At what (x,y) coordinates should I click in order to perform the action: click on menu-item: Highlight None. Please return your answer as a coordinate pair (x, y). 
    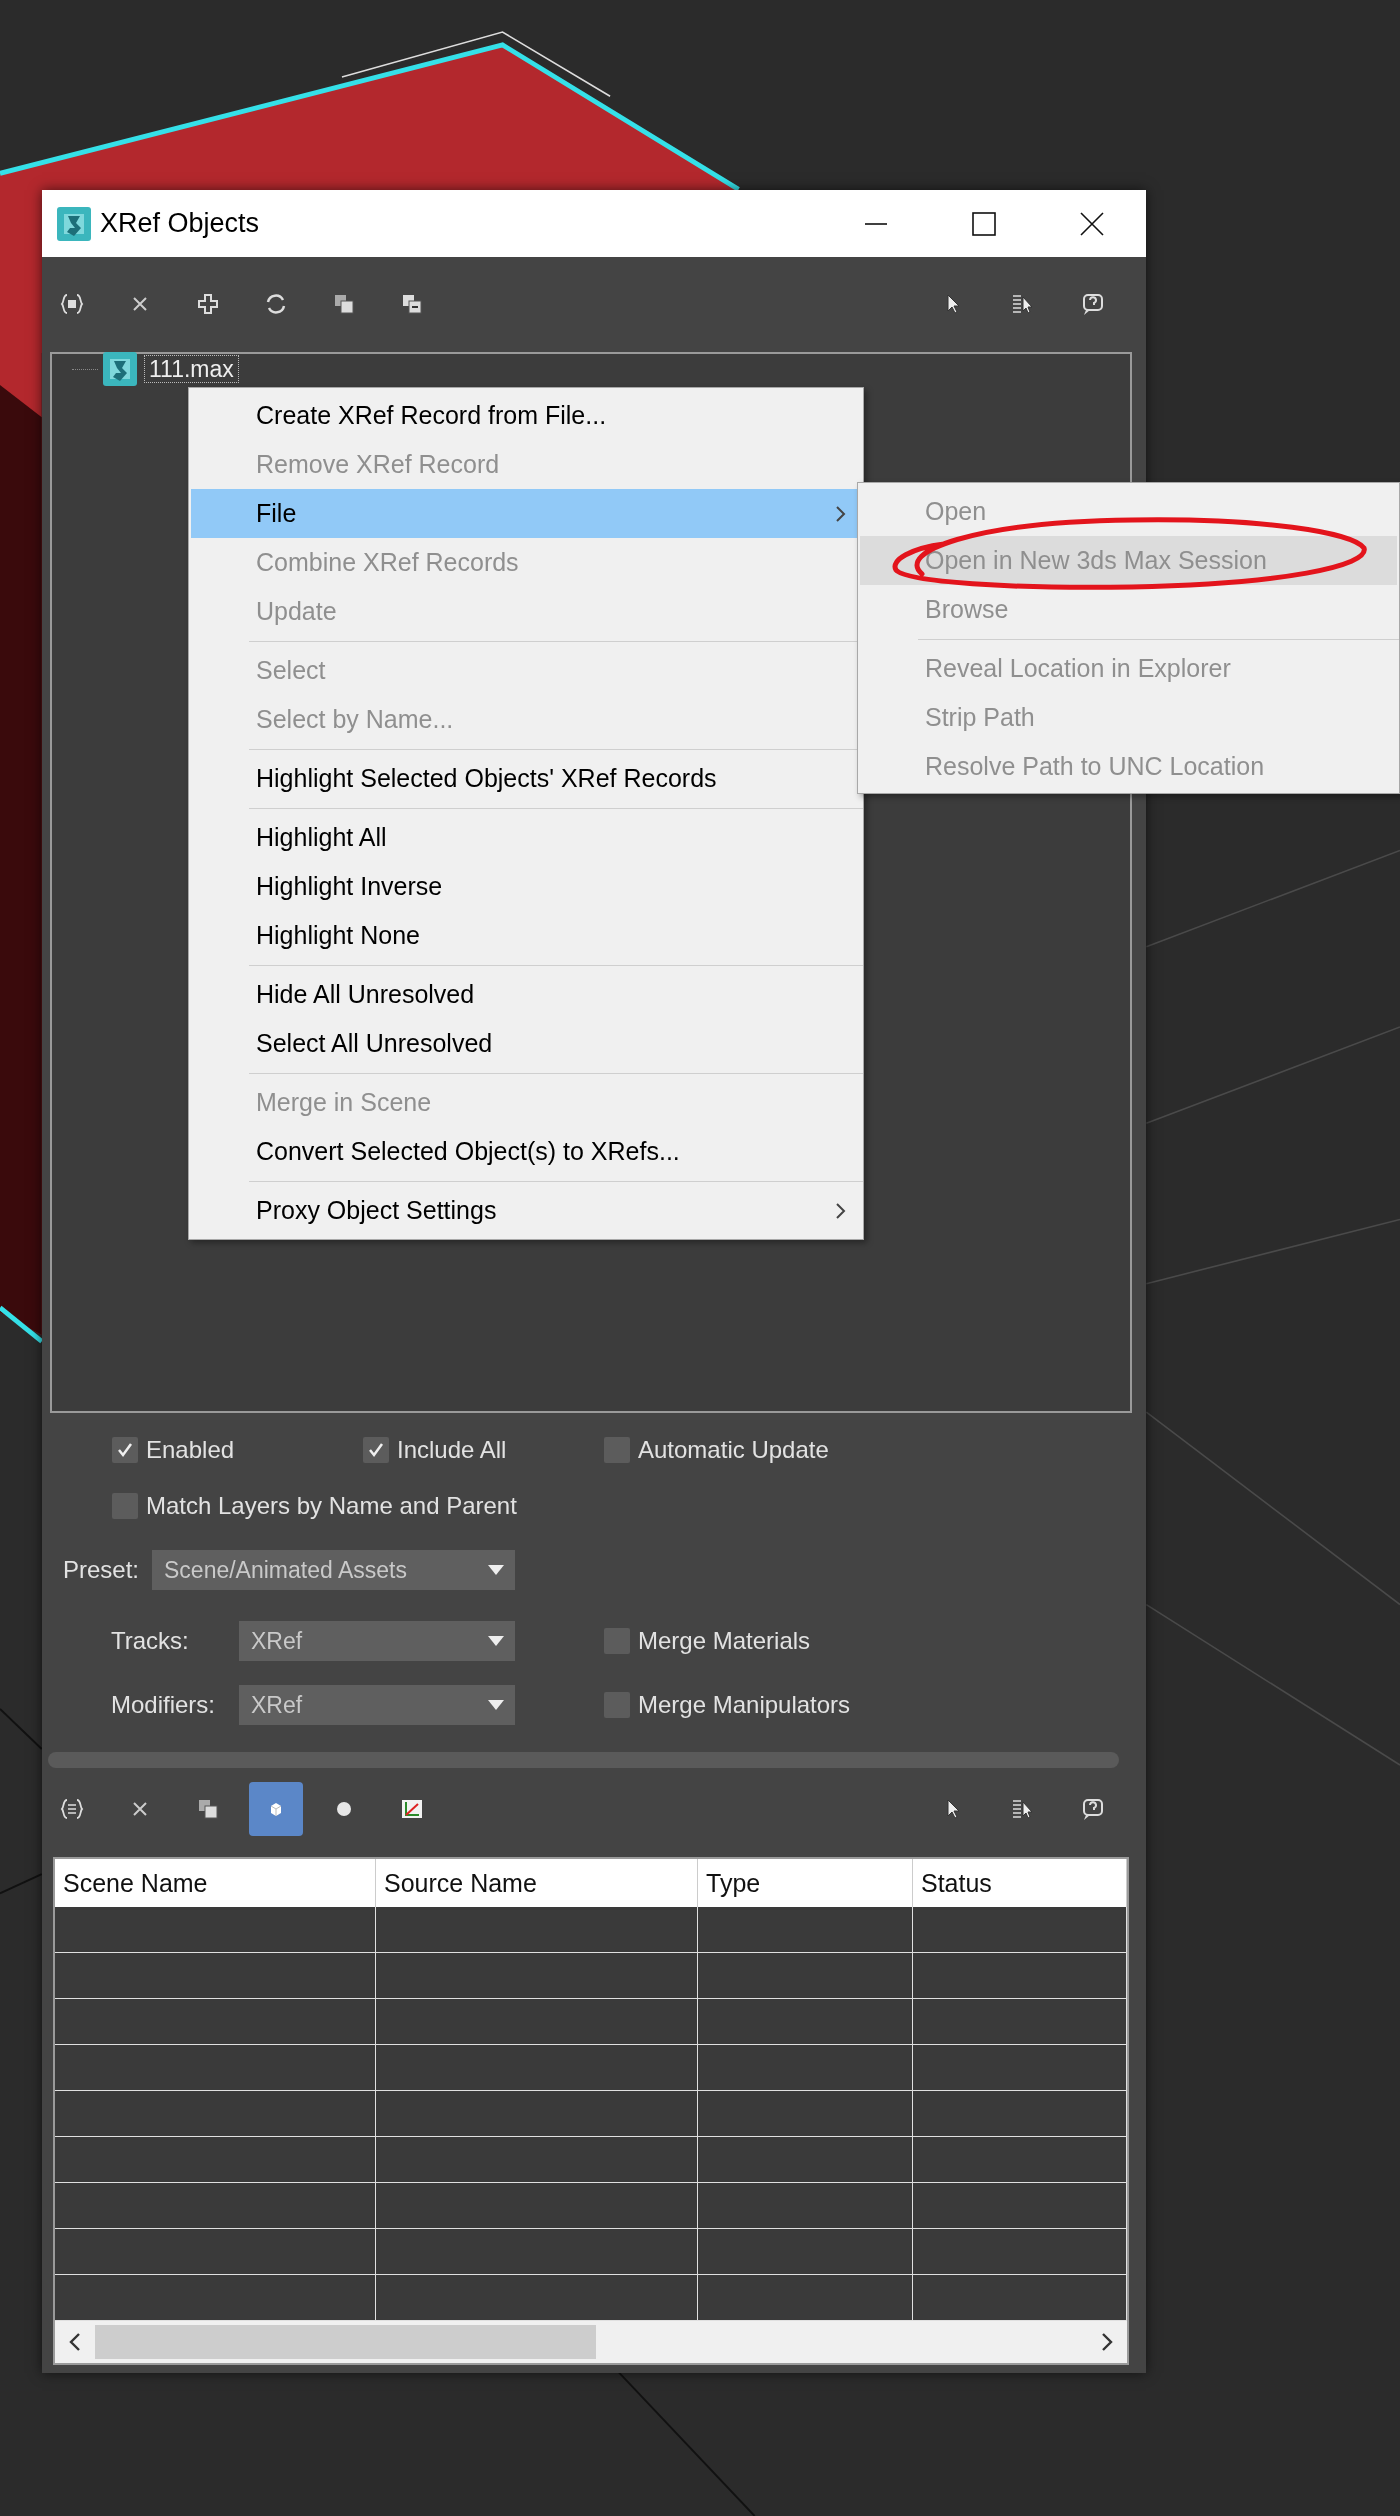
    Looking at the image, I should click on (526, 935).